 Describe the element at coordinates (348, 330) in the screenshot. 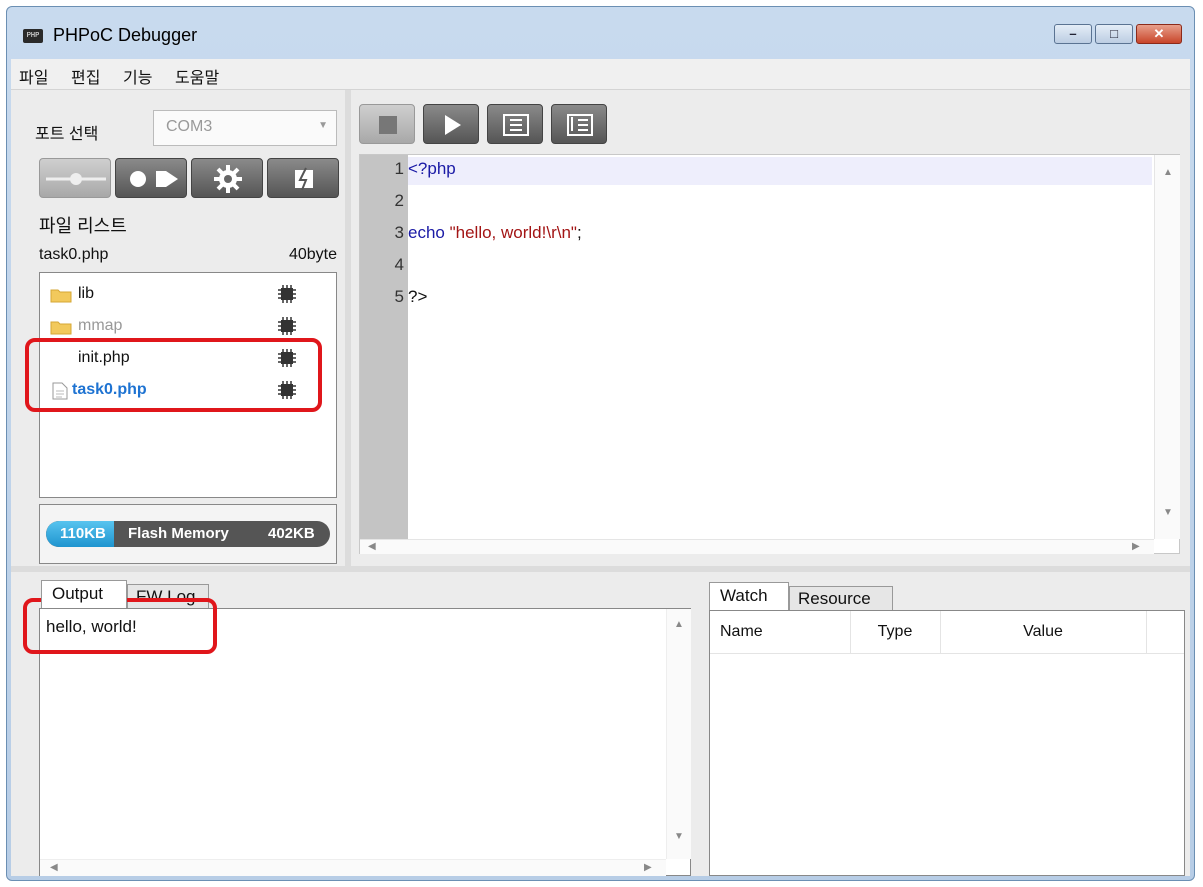

I see `vertical-splitter` at that location.